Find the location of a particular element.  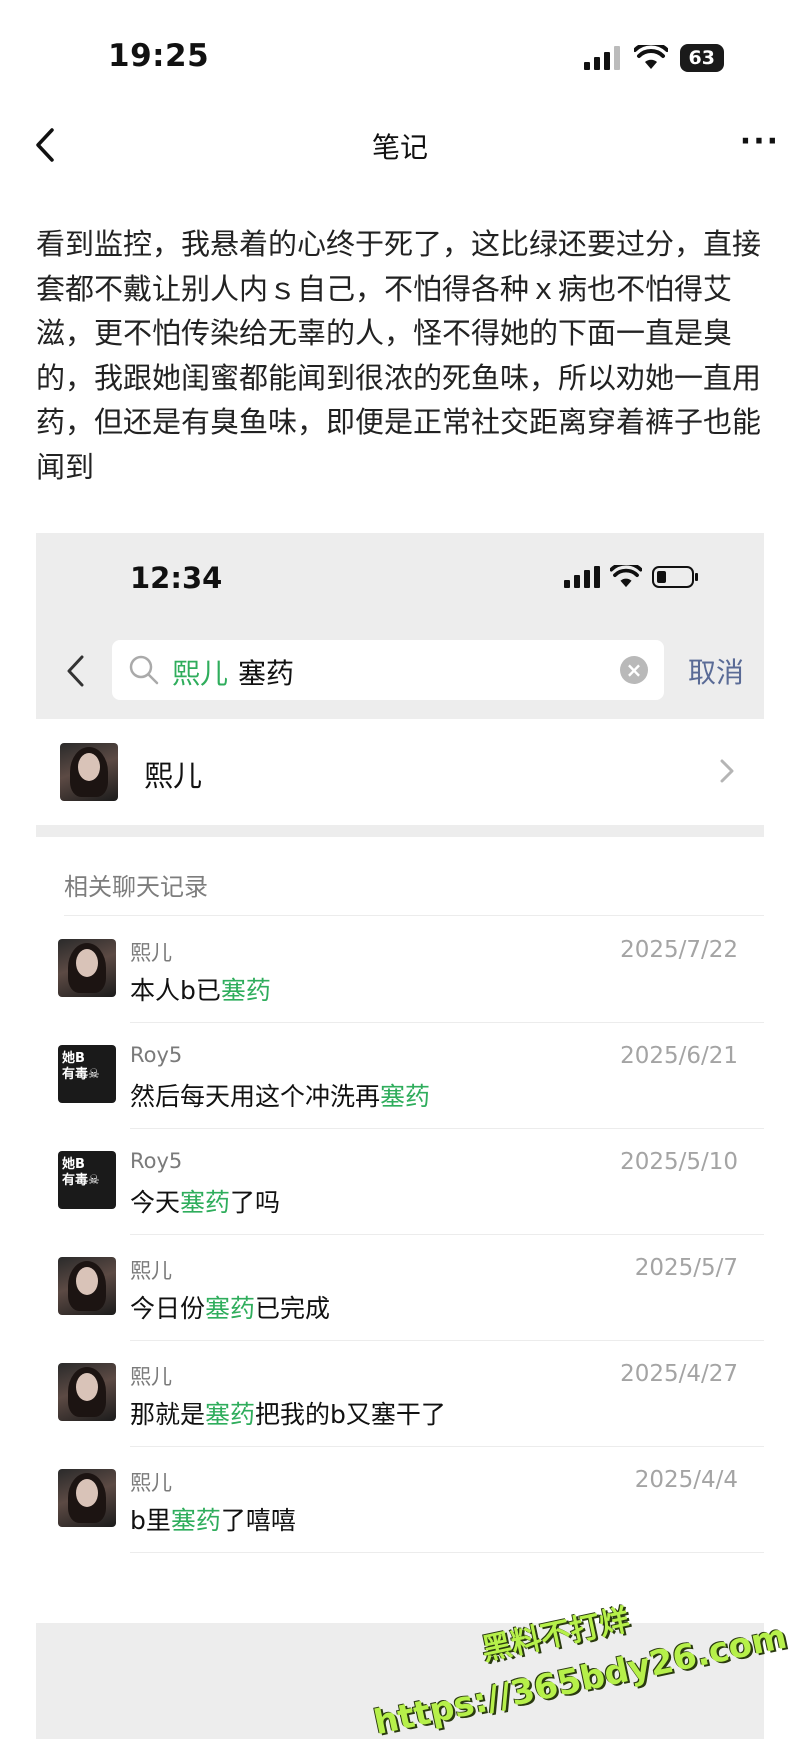

cancel-button: 取消 is located at coordinates (716, 671).